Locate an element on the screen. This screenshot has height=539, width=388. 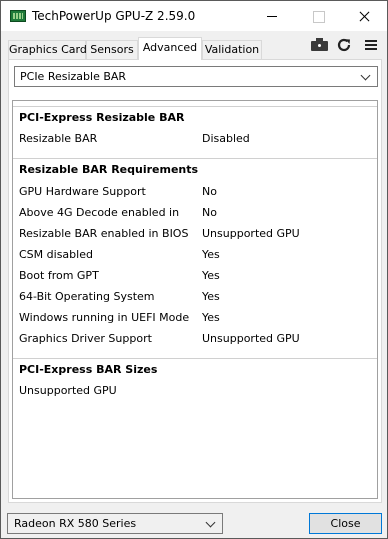
detail-row: GPU Hardware Support No is located at coordinates (195, 195).